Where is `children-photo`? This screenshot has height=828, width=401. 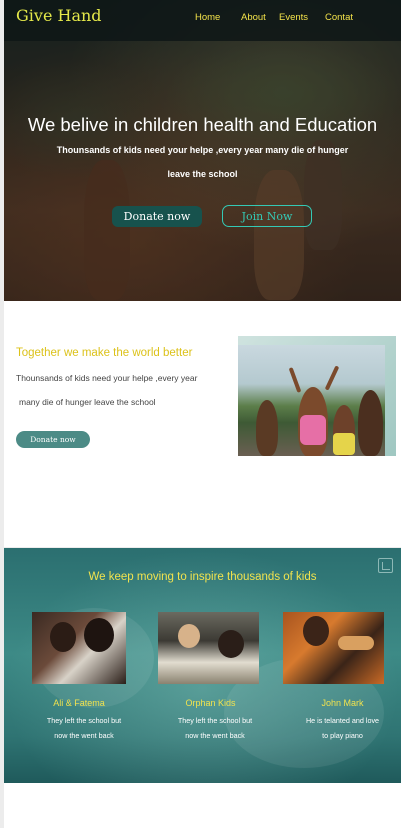
children-photo is located at coordinates (311, 400).